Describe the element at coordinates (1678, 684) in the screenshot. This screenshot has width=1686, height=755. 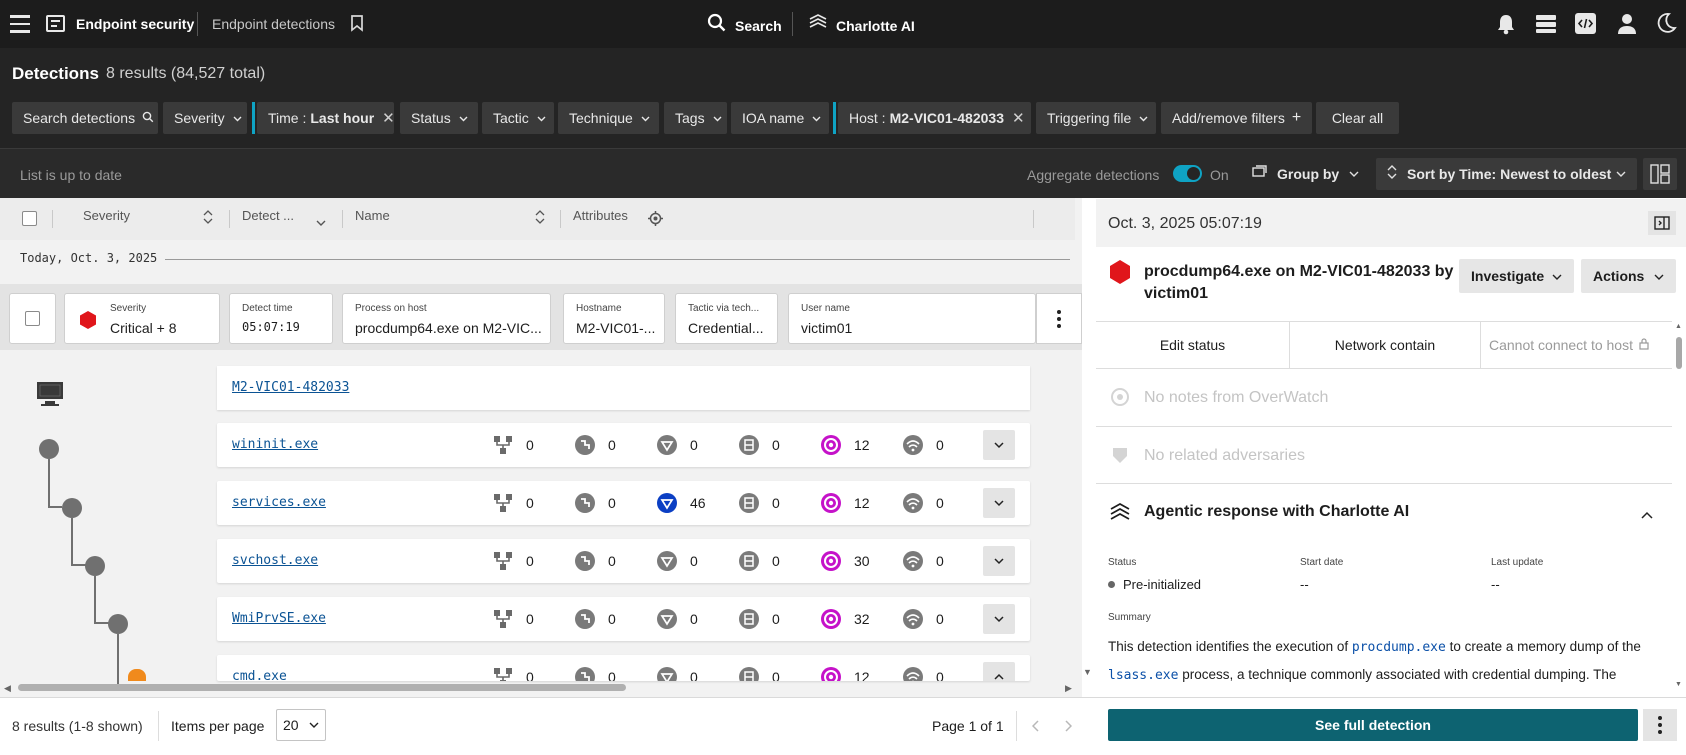
I see `scroll-down-icon: ▼` at that location.